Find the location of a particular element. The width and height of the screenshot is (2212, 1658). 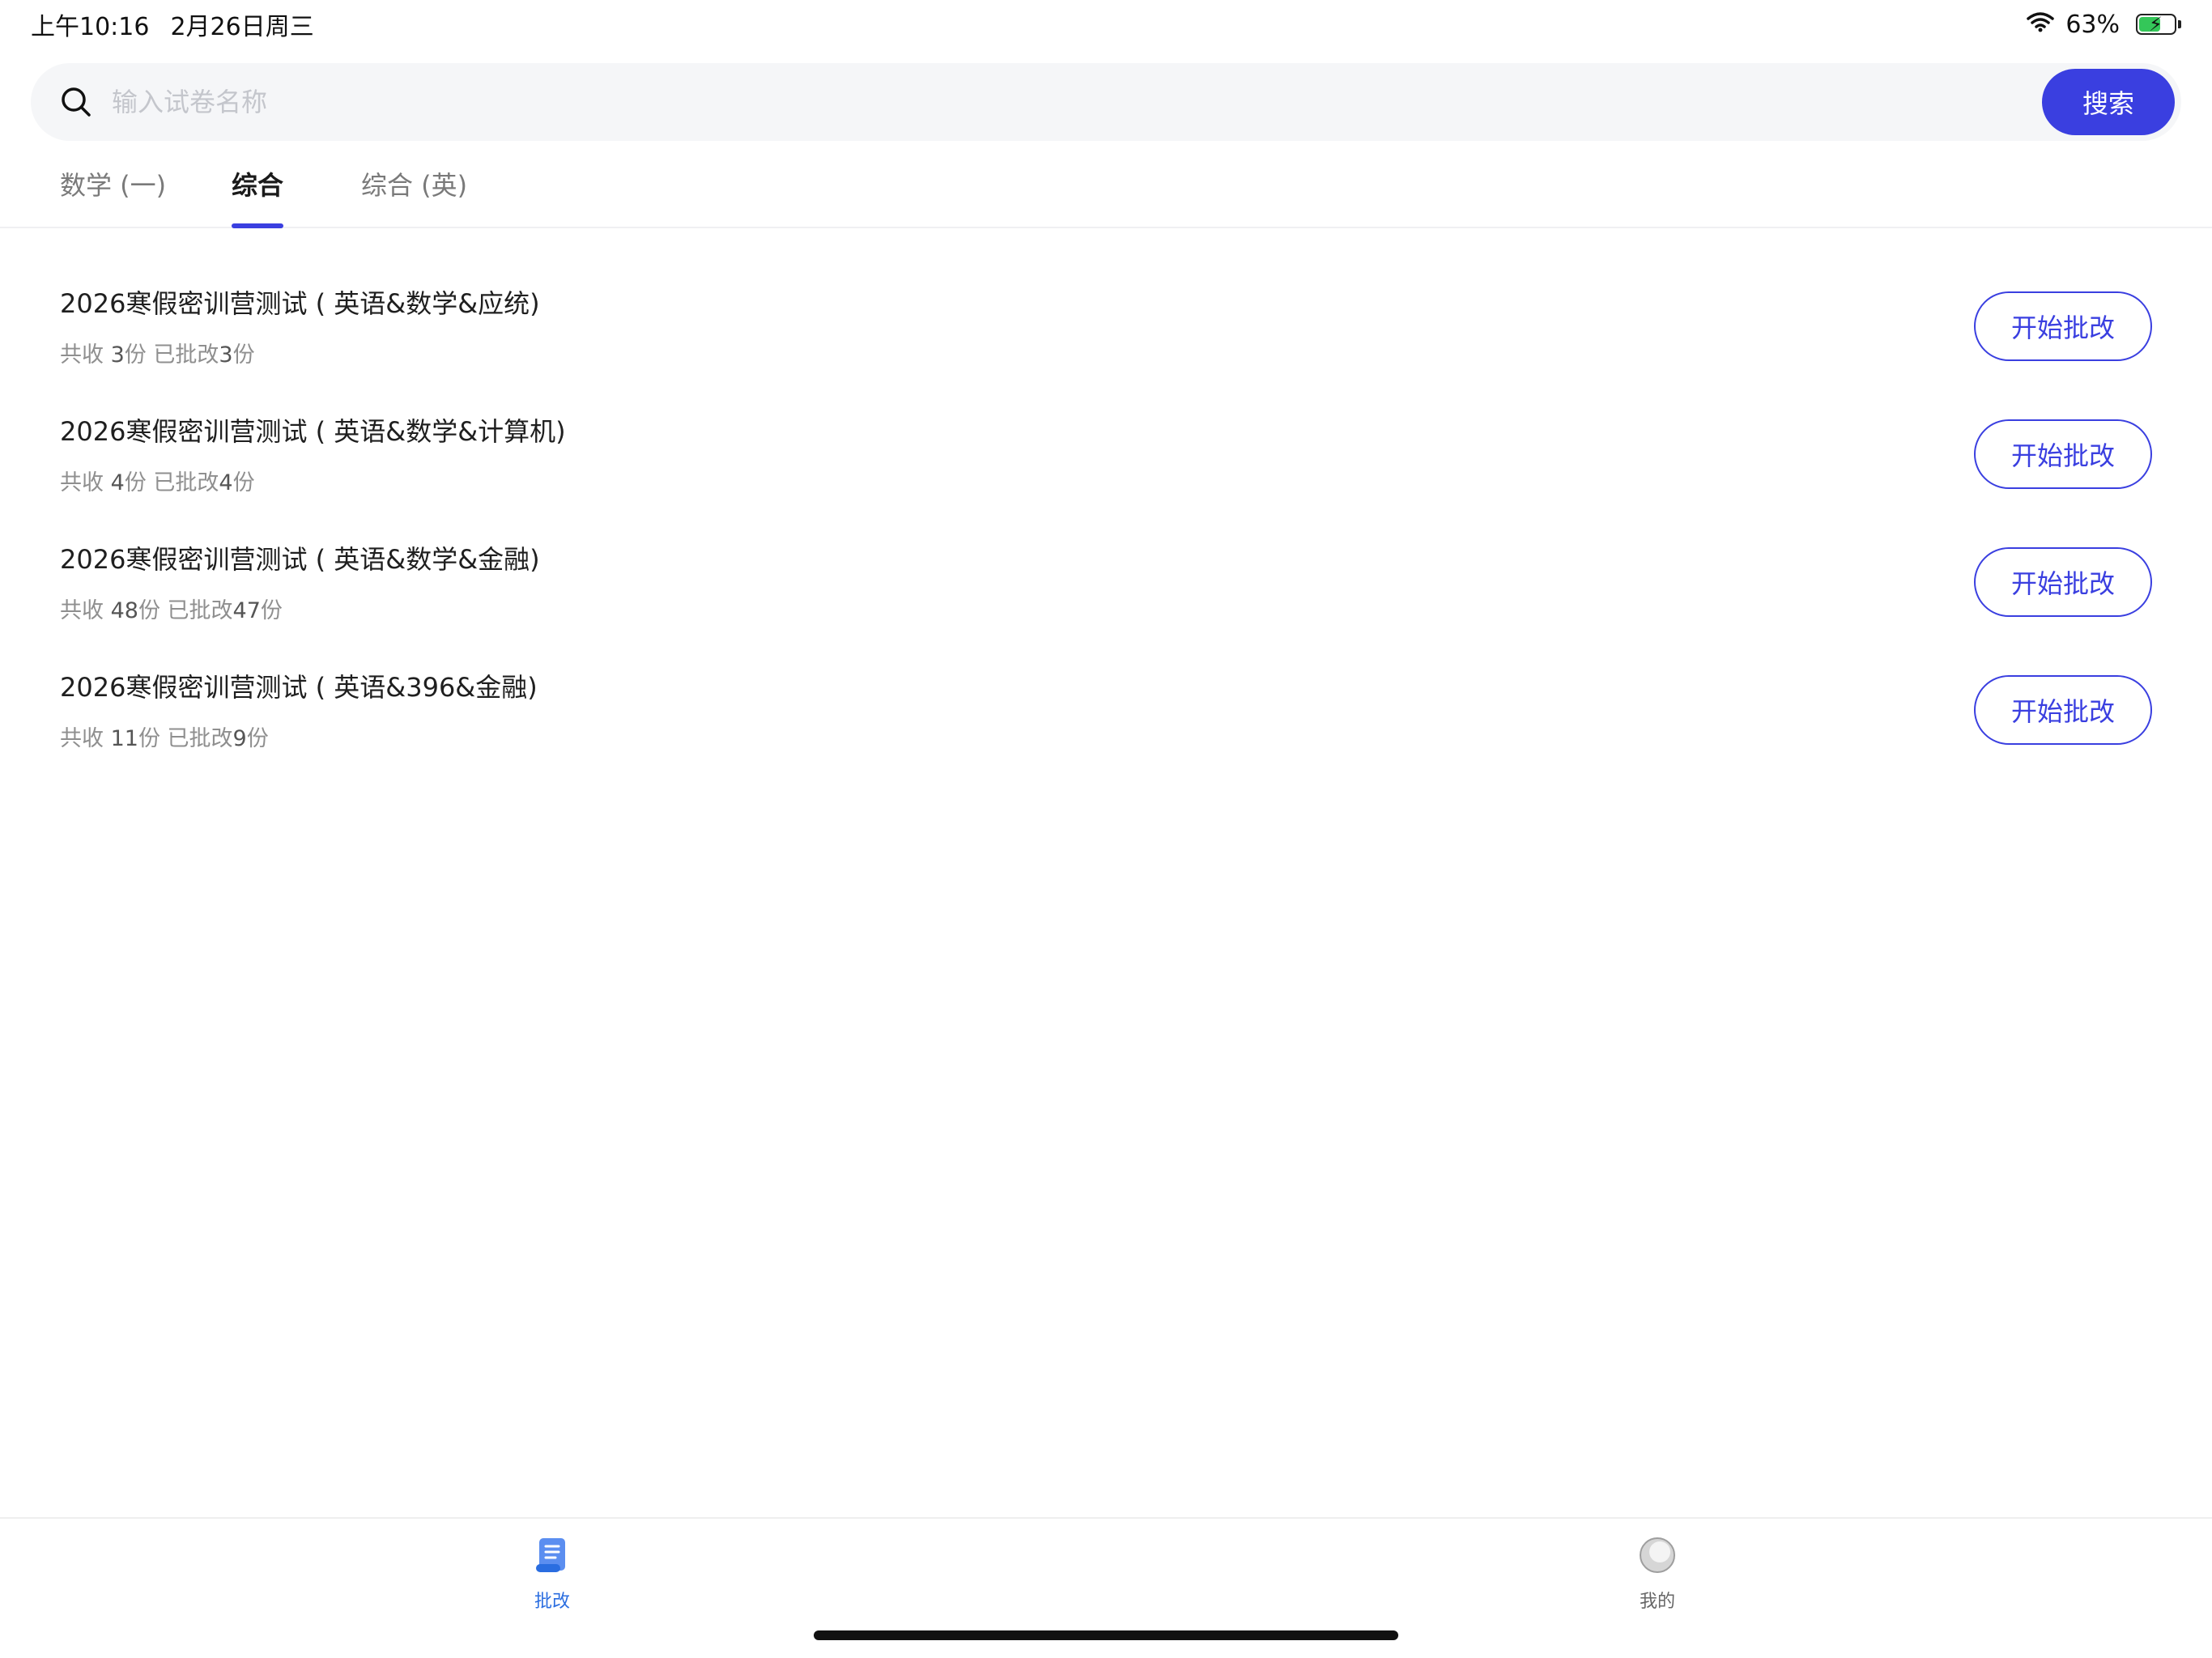

received-count: 4 is located at coordinates (118, 482).